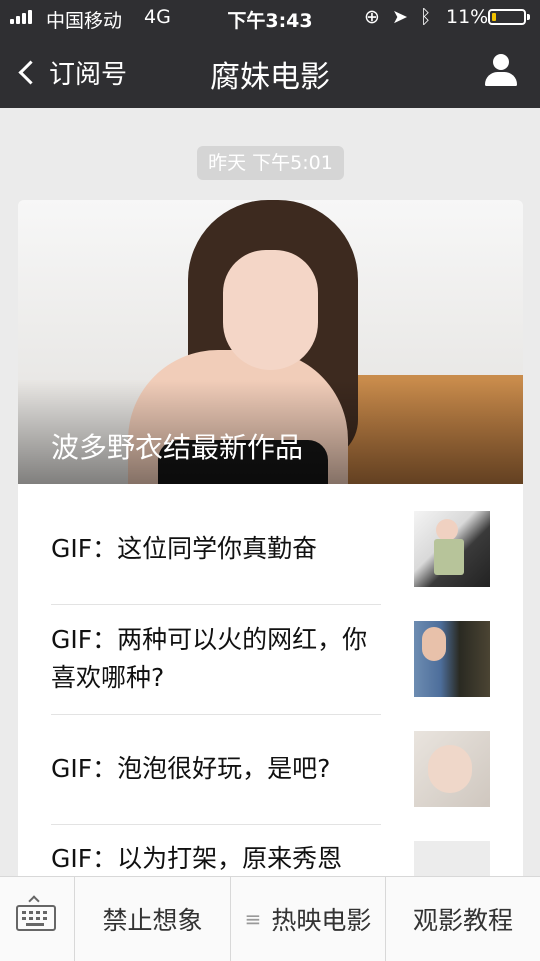  I want to click on status-bar: 中国移动 4G 下午3:43 ⊕ ➤ ᛒ 11%, so click(270, 18).